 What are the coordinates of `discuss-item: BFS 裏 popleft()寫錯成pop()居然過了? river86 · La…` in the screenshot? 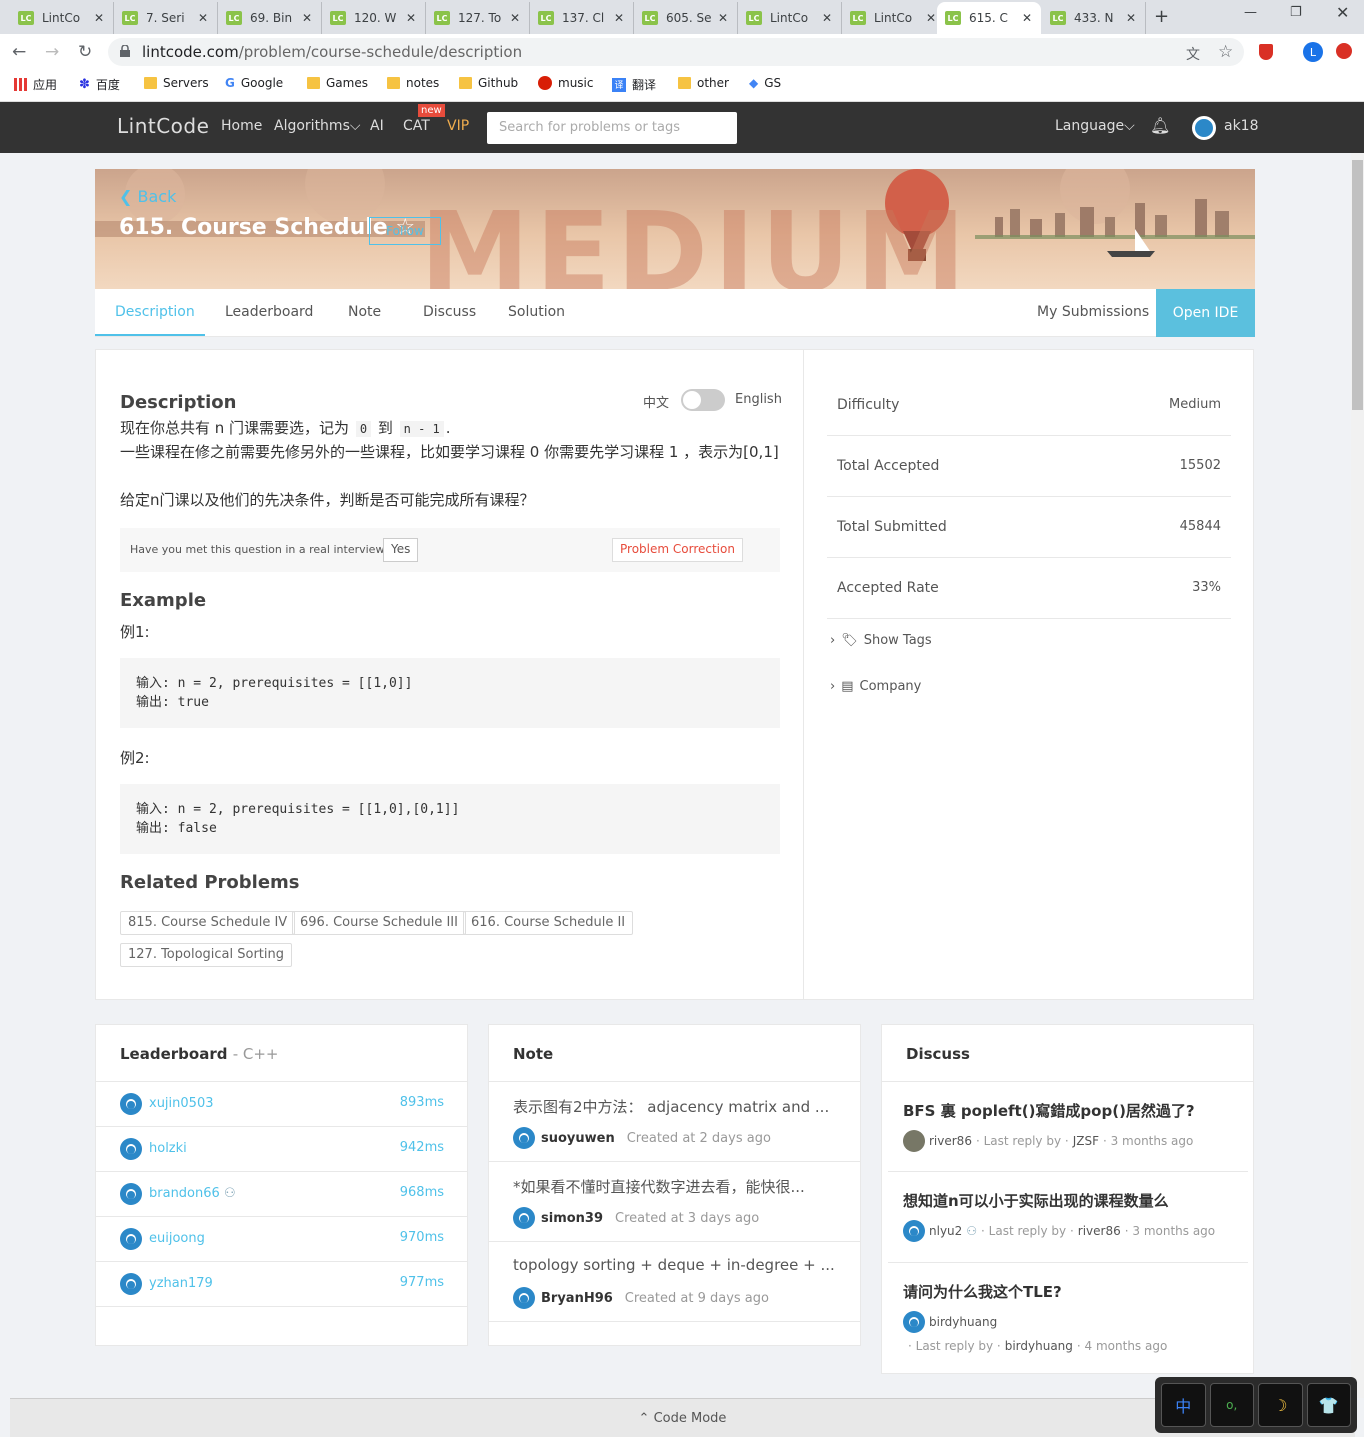 It's located at (1068, 1127).